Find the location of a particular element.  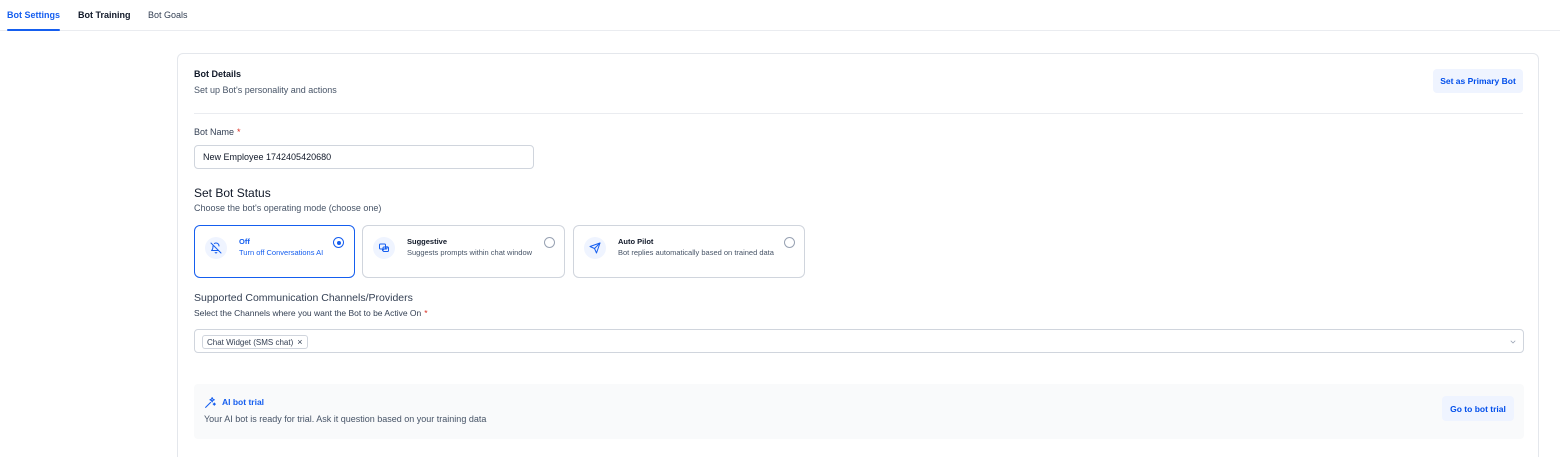

chevron-down-icon is located at coordinates (1513, 342).